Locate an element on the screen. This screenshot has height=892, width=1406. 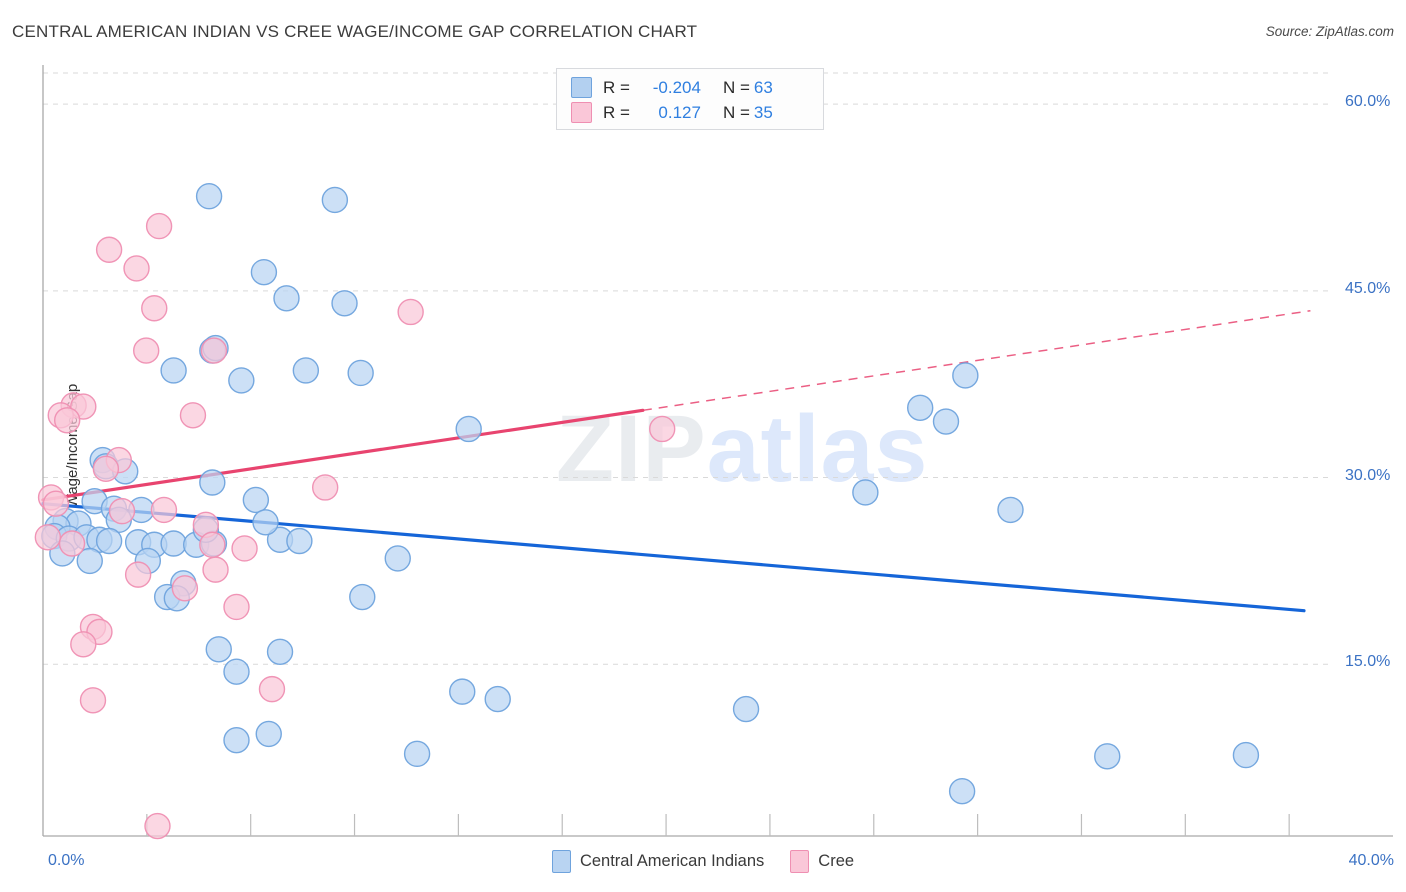
series-label-central-american-indians: Central American Indians is located at coordinates (672, 861).